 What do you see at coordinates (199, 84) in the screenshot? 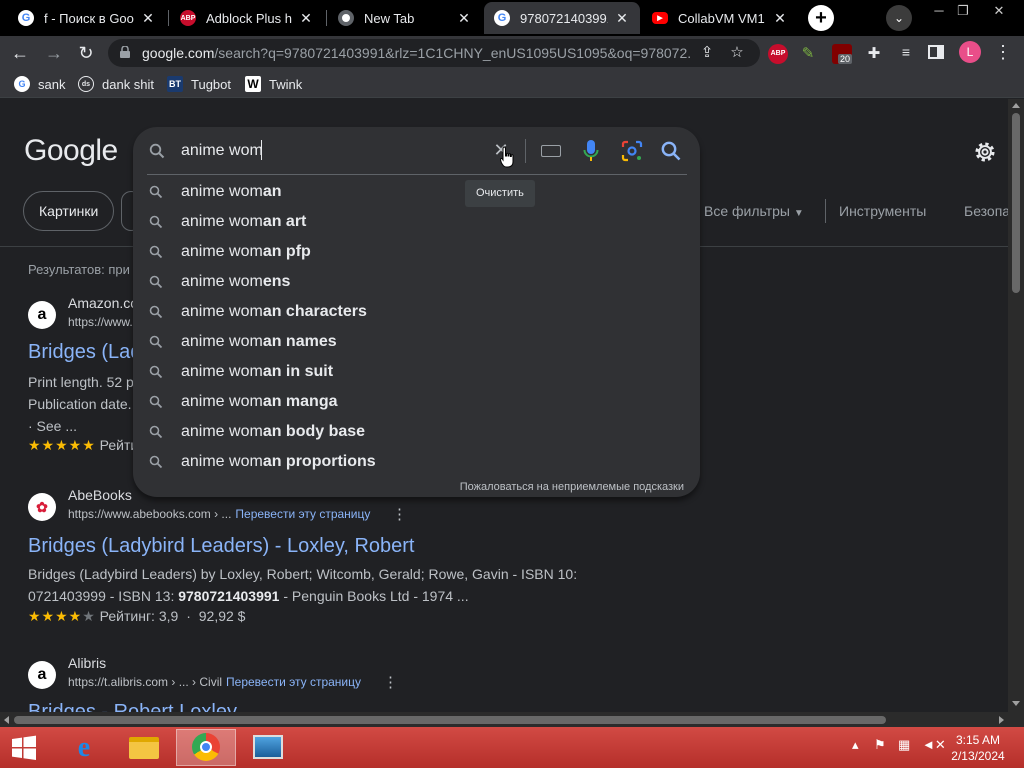
I see `bookmark-tugbot: BT Tugbot` at bounding box center [199, 84].